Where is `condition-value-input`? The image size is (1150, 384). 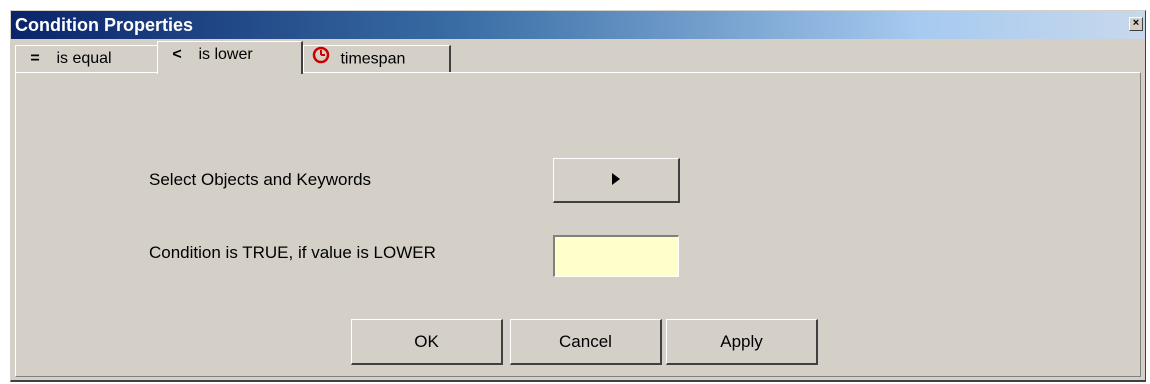
condition-value-input is located at coordinates (616, 256).